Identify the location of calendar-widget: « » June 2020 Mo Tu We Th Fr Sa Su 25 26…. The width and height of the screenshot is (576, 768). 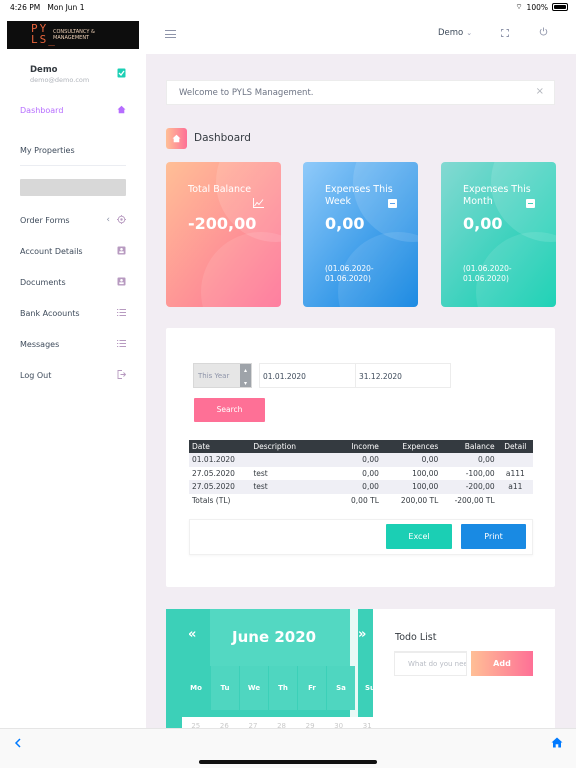
(269, 668).